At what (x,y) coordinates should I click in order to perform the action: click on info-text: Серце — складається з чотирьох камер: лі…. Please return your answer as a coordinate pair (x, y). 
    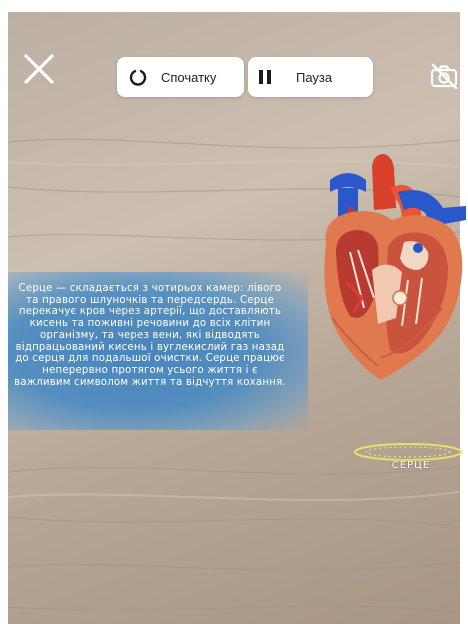
    Looking at the image, I should click on (150, 335).